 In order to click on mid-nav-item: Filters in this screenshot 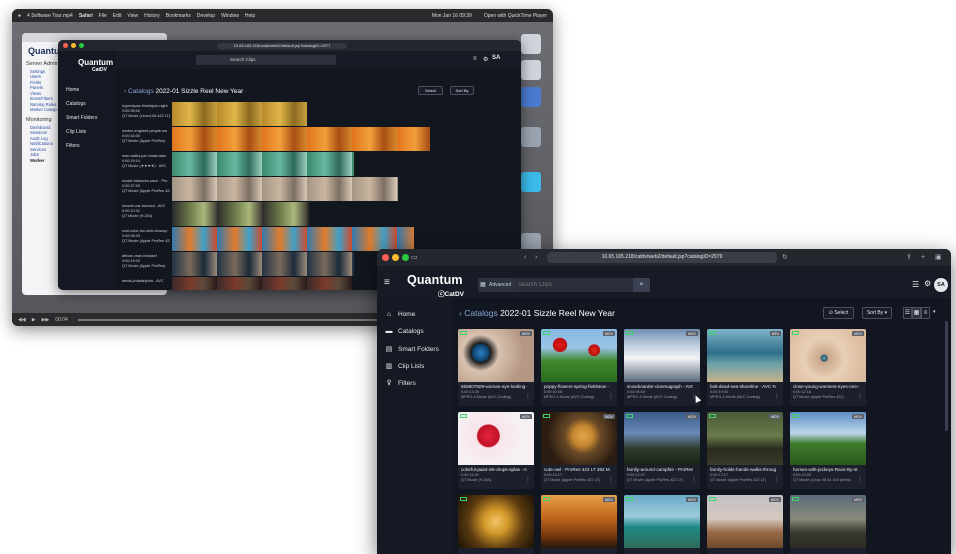, I will do `click(87, 144)`.